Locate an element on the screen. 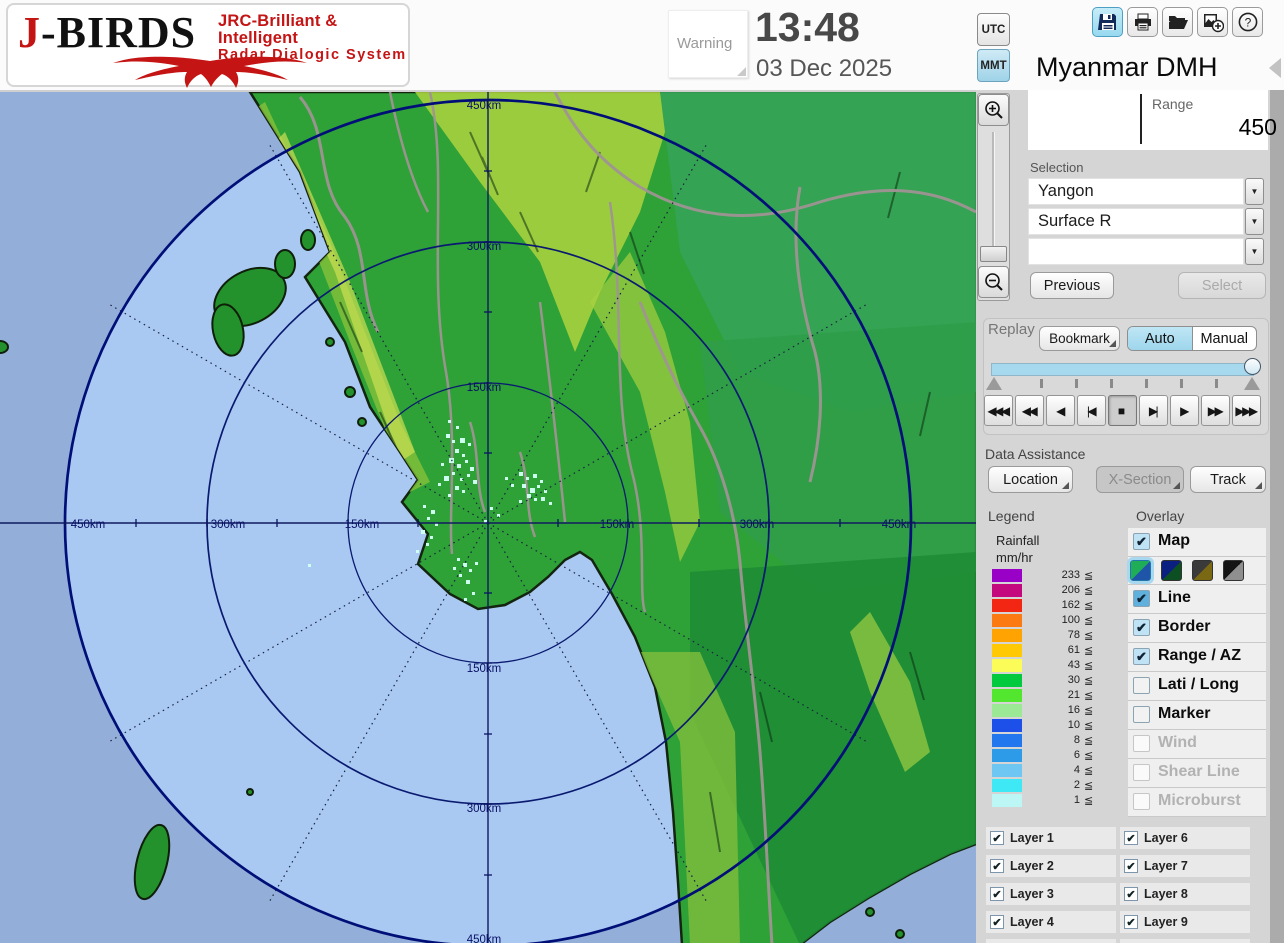  panel-collapse-icon is located at coordinates (1275, 68).